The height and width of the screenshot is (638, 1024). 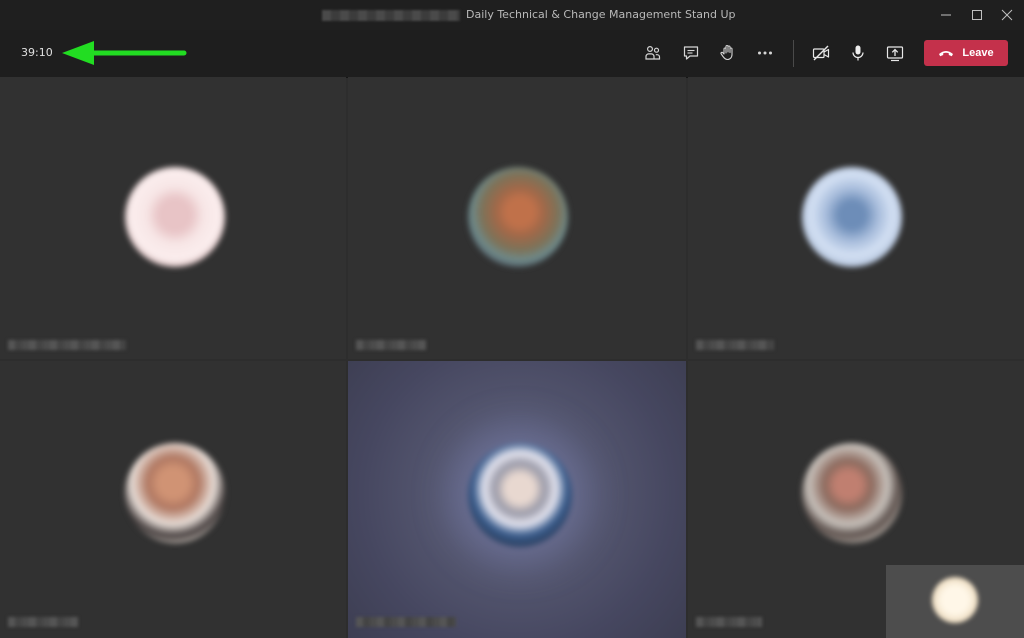 I want to click on meeting-toolbar: 39:10 Leave, so click(x=512, y=54).